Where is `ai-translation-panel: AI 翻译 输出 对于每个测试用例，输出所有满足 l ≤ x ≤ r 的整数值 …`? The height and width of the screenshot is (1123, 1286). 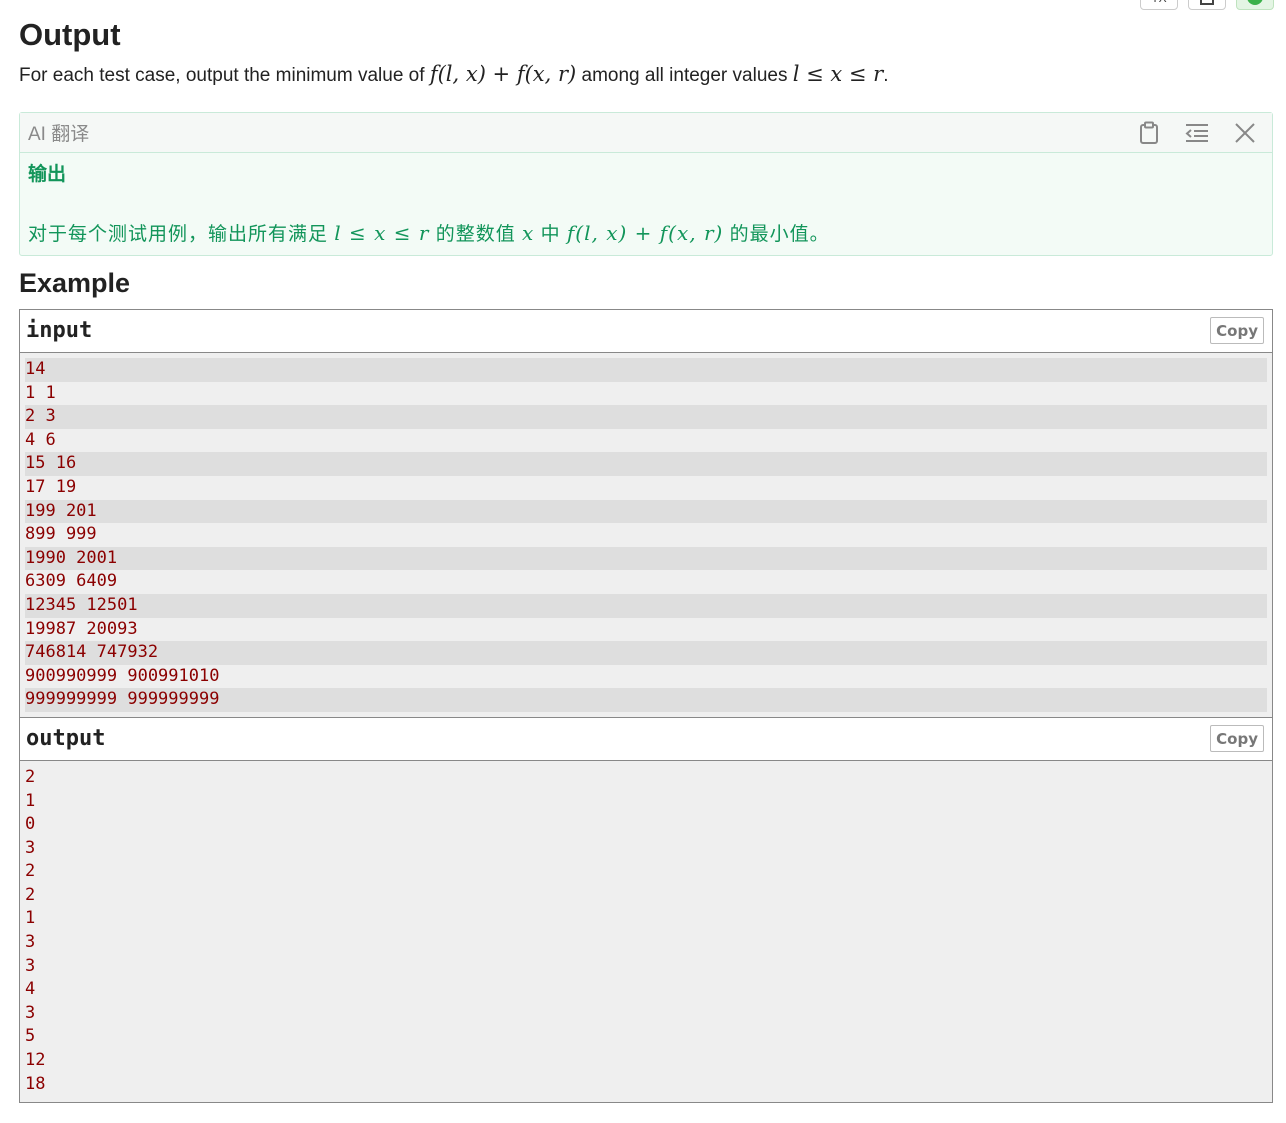
ai-translation-panel: AI 翻译 输出 对于每个测试用例，输出所有满足 l ≤ x ≤ r 的整数值 … is located at coordinates (646, 184).